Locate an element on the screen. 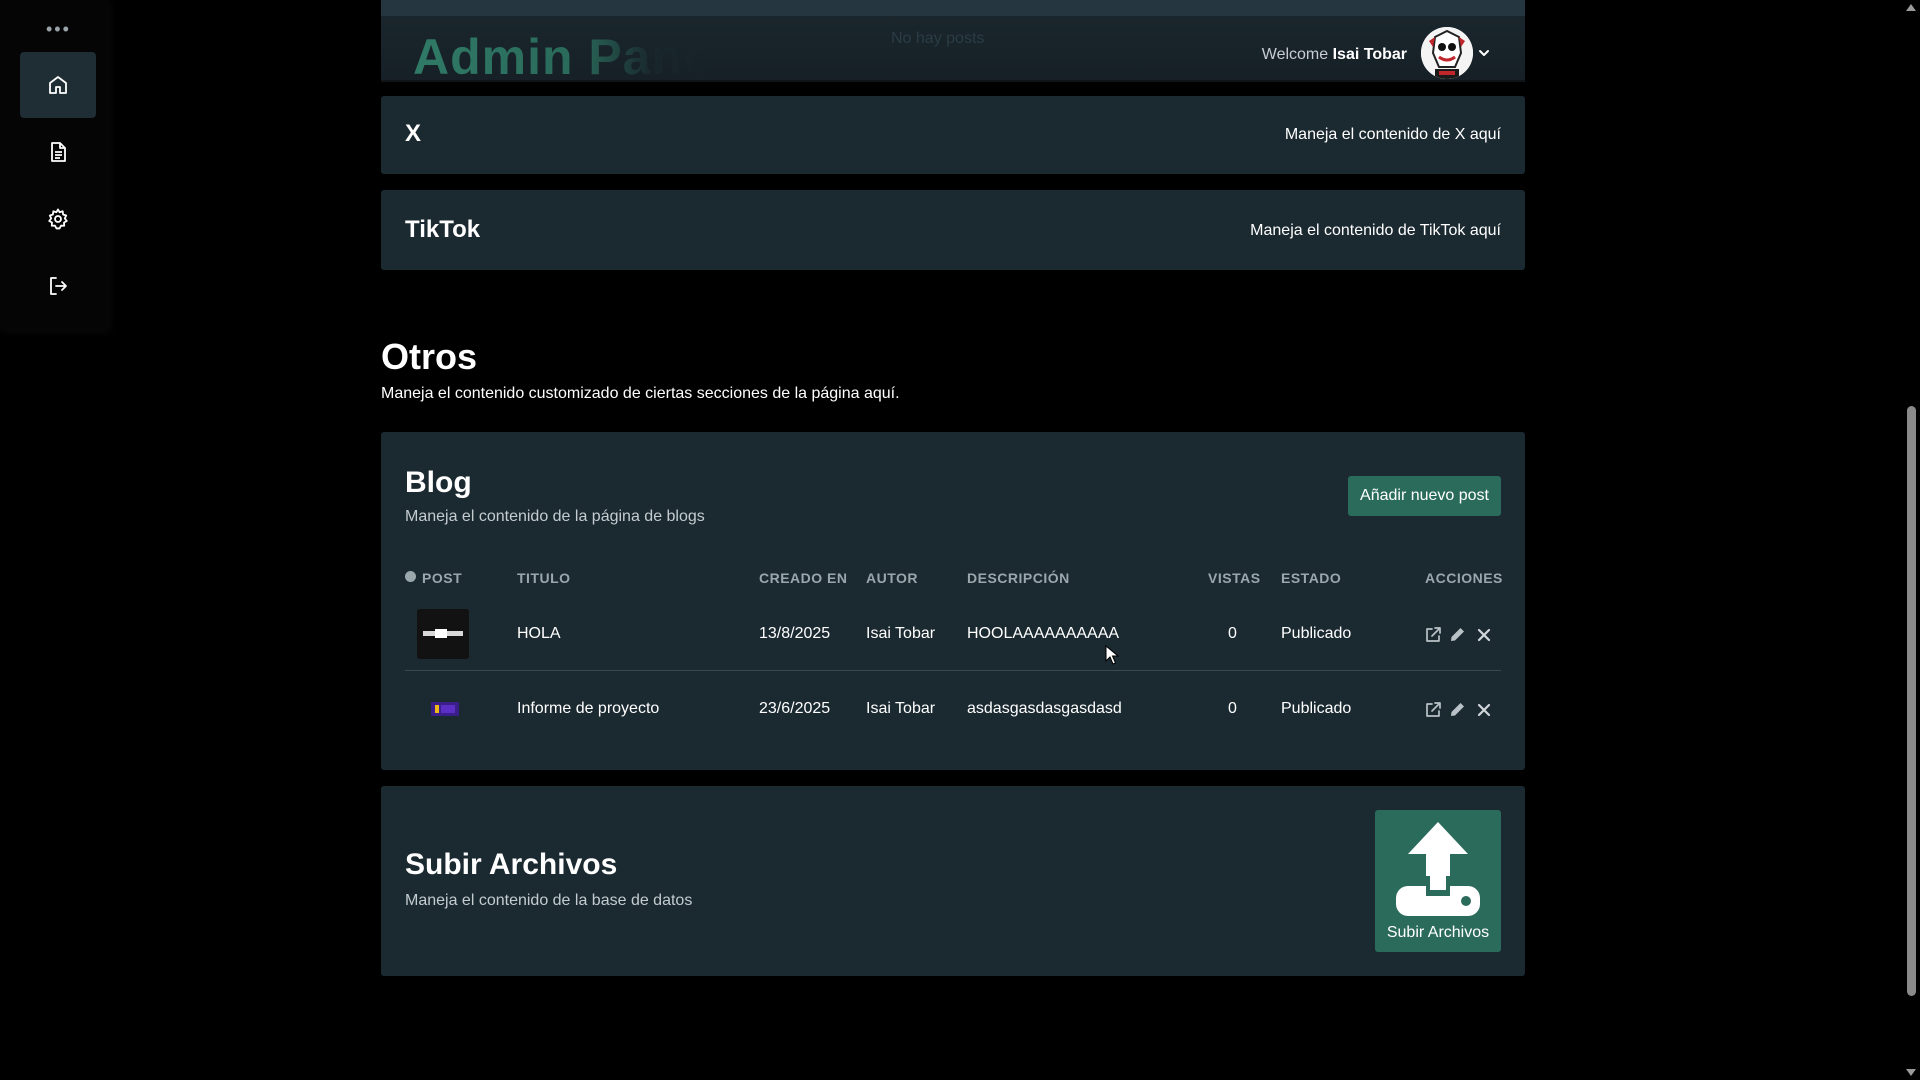 This screenshot has width=1920, height=1080. page-title: Admin Panel is located at coordinates (563, 57).